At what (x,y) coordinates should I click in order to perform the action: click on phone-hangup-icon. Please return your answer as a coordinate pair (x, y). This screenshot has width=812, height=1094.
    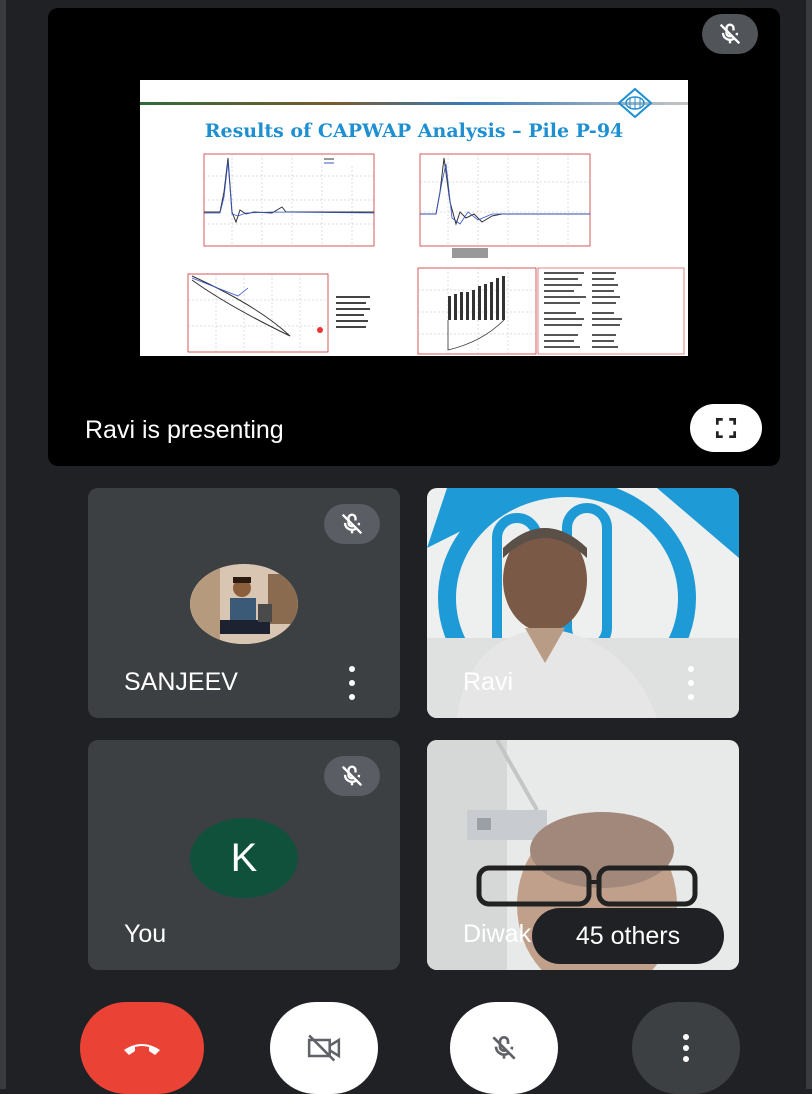
    Looking at the image, I should click on (142, 1049).